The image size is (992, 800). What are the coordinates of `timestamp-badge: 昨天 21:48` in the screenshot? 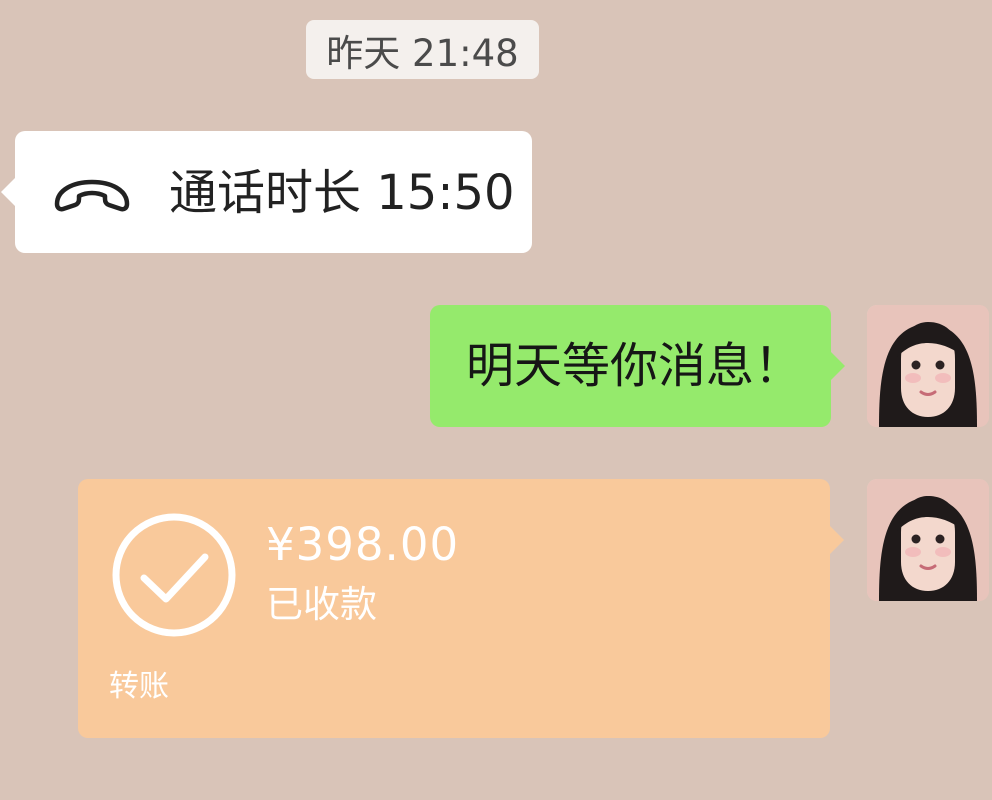 It's located at (422, 49).